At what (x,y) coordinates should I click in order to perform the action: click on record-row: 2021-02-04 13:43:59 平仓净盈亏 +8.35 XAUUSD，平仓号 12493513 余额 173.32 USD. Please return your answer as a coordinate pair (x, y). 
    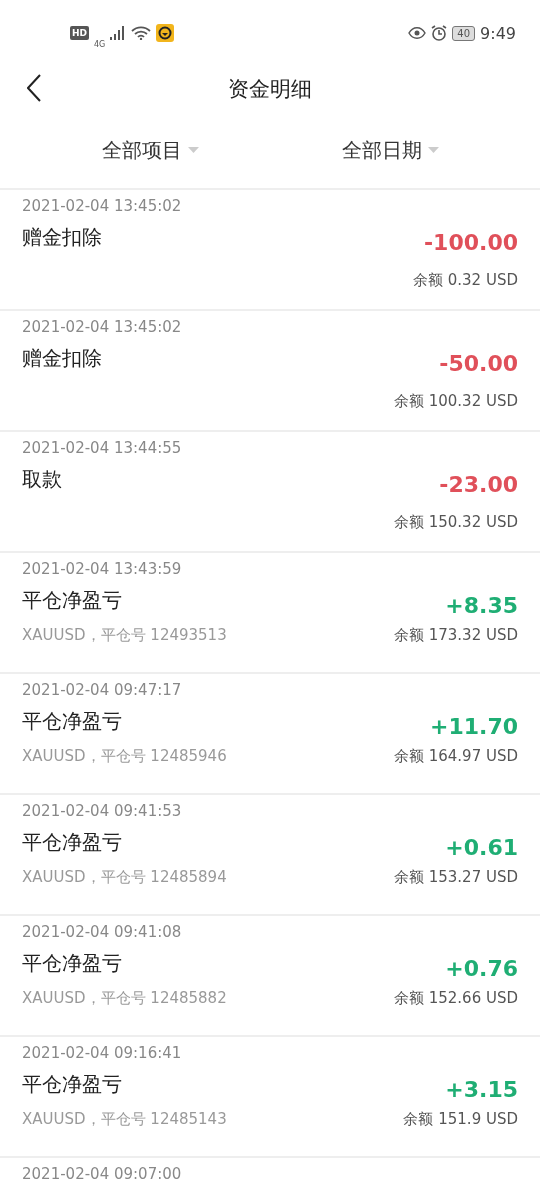
    Looking at the image, I should click on (270, 611).